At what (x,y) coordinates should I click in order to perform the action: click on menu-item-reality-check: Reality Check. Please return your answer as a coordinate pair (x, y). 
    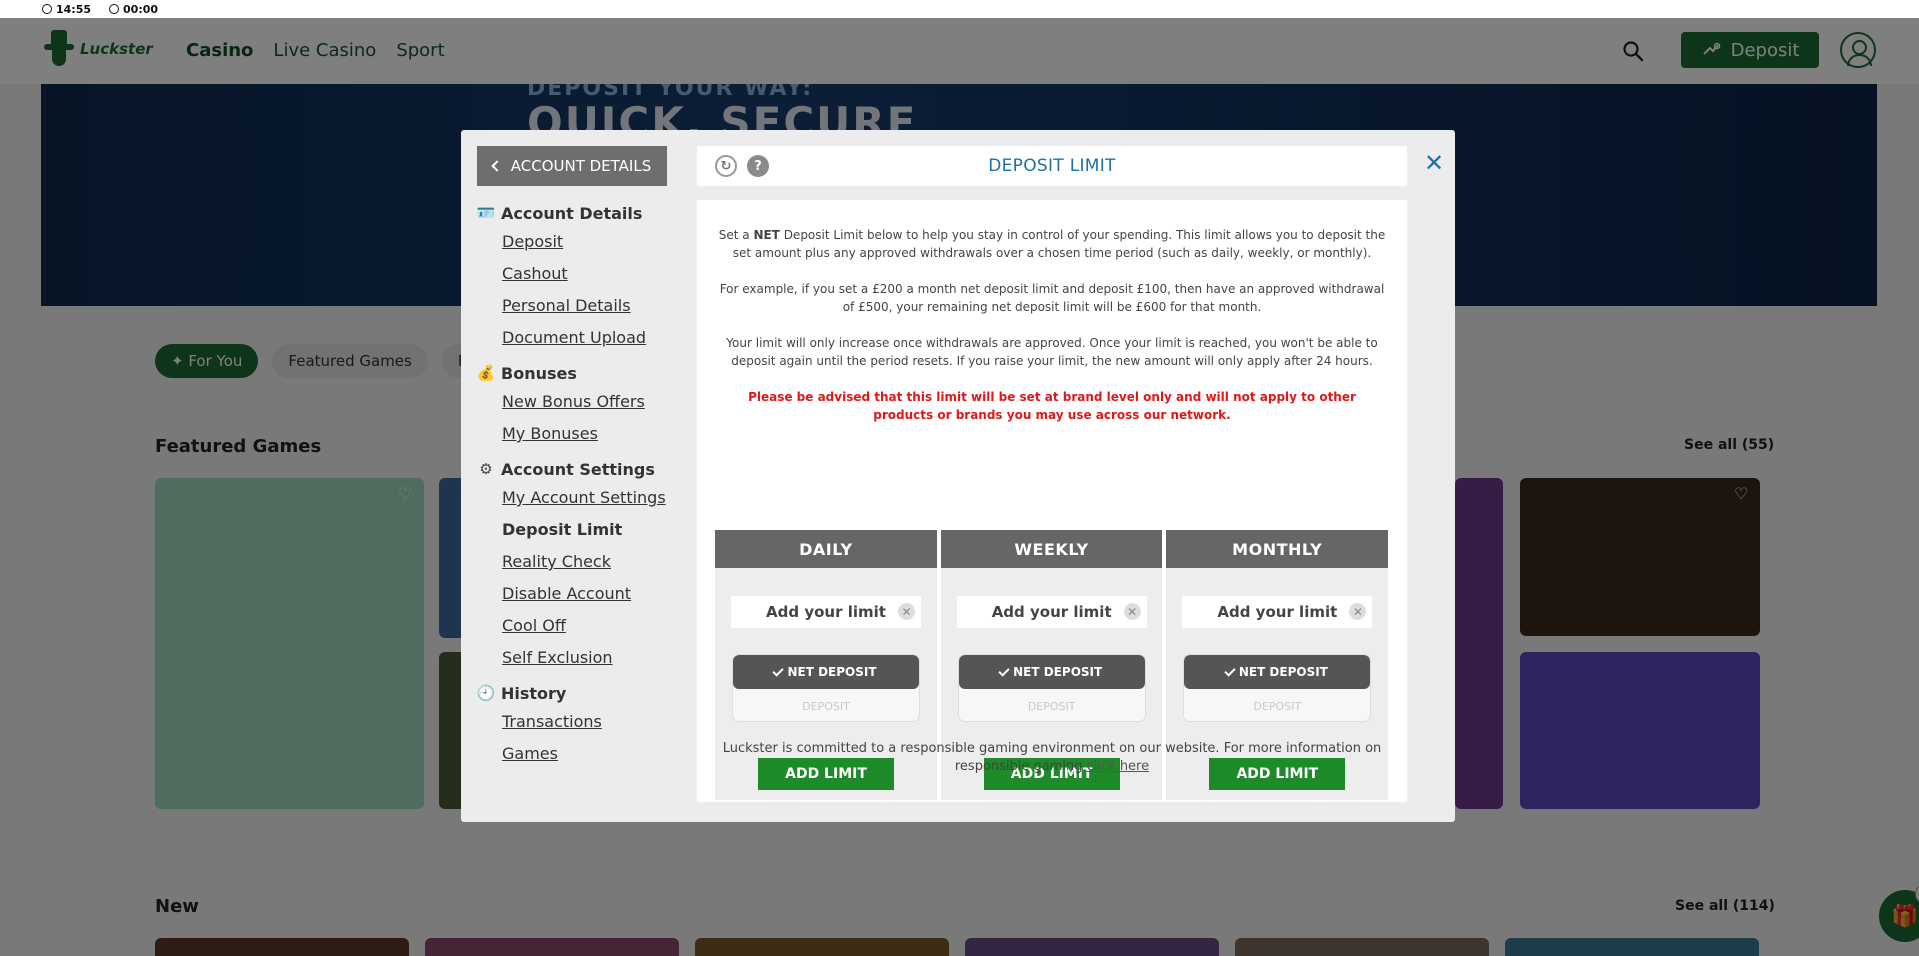
    Looking at the image, I should click on (589, 562).